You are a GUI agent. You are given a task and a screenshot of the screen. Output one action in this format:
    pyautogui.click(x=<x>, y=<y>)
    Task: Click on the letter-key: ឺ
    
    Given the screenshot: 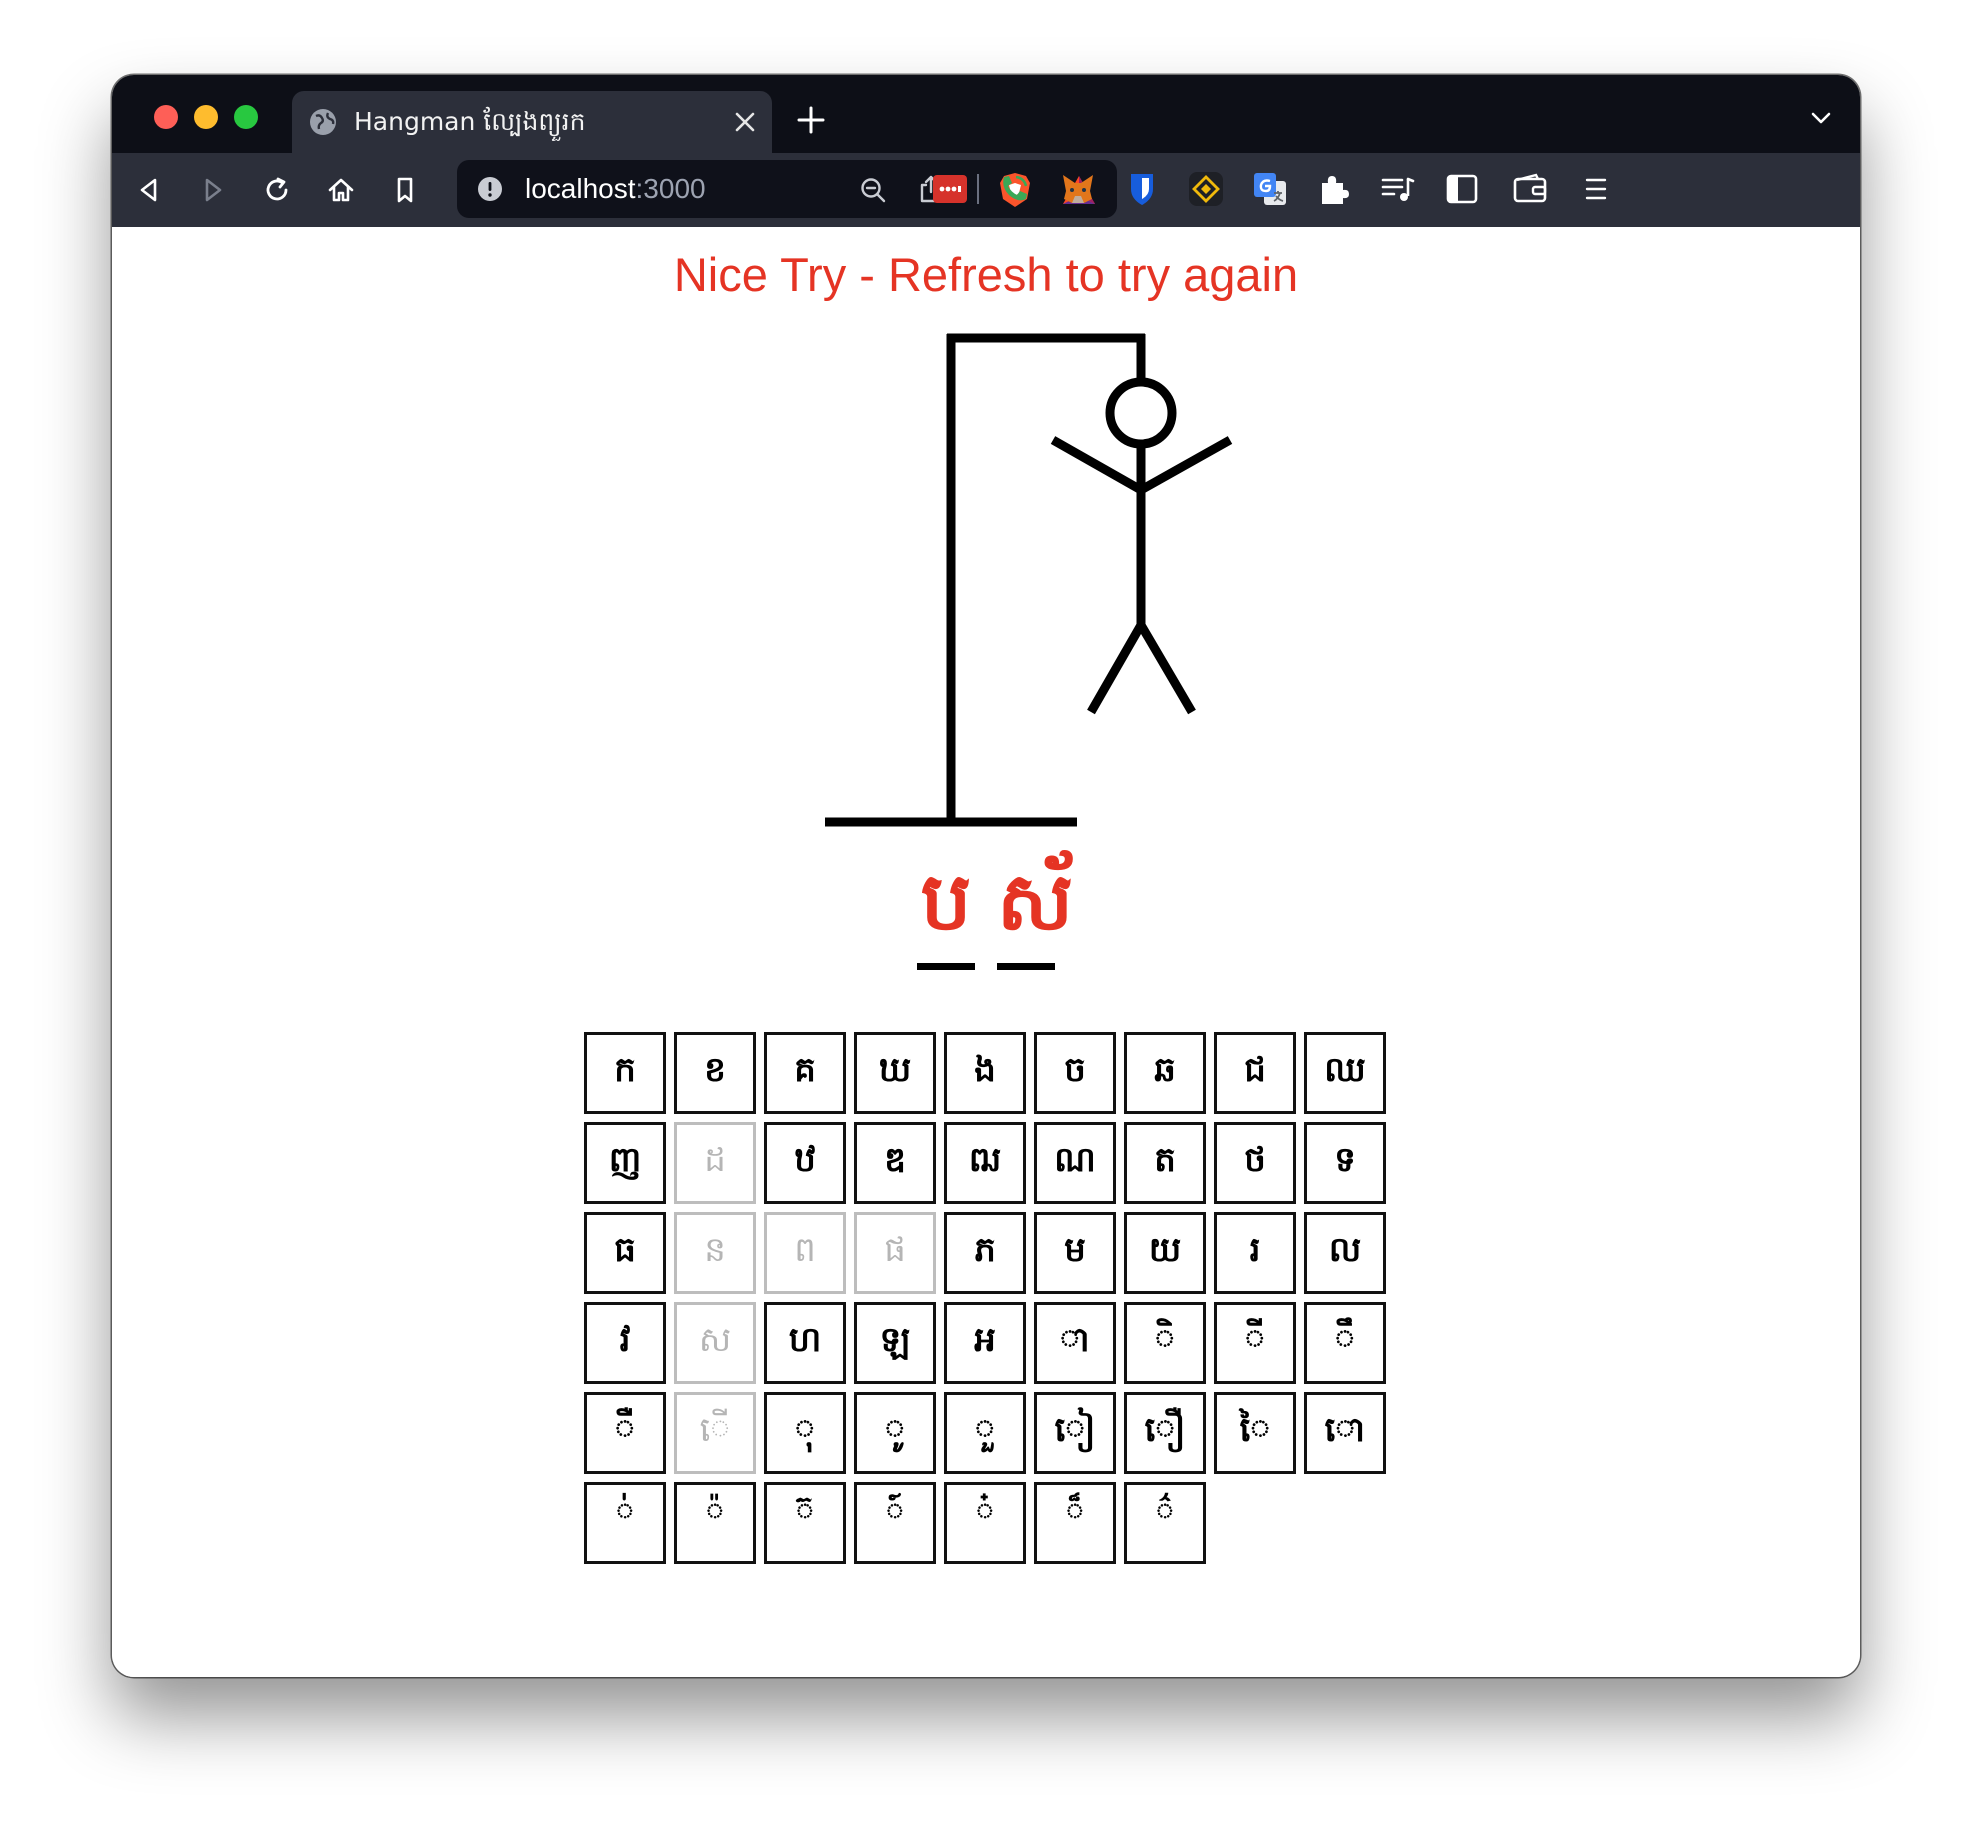 What is the action you would take?
    pyautogui.click(x=625, y=1433)
    